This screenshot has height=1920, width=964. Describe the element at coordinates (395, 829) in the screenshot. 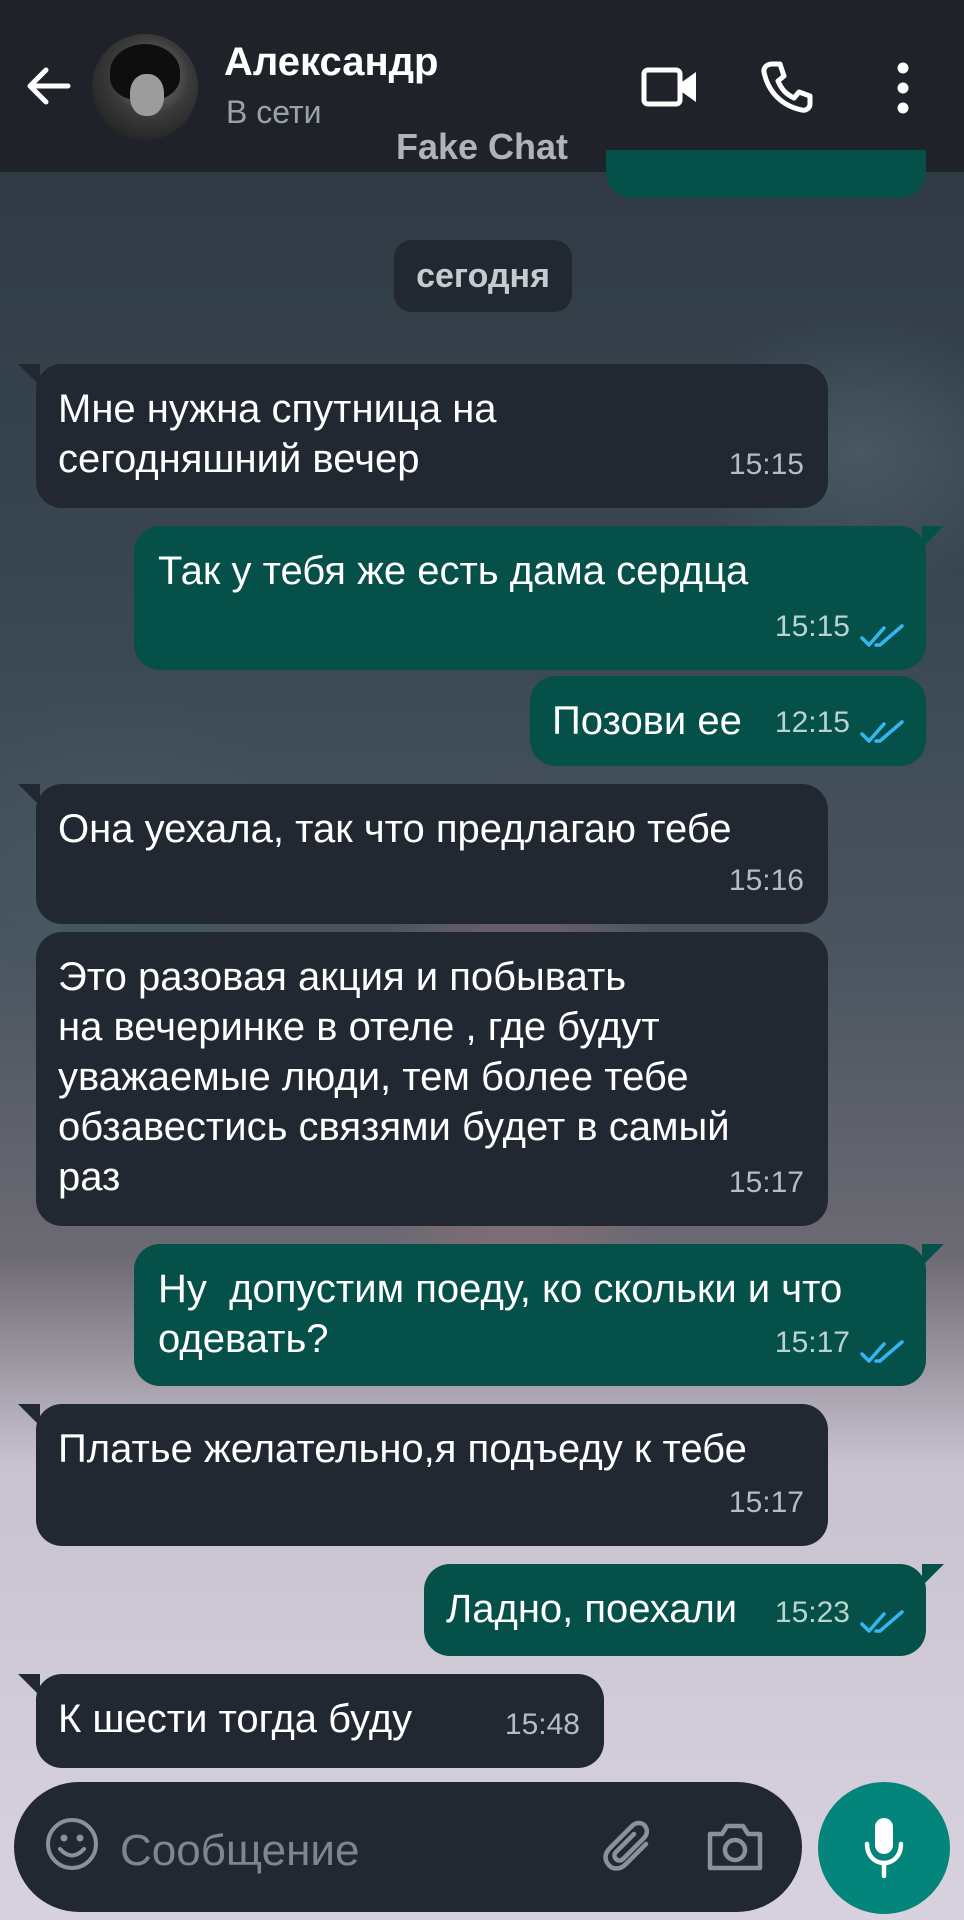

I see `message-text: Она уехала, так что предлагаю тебе` at that location.